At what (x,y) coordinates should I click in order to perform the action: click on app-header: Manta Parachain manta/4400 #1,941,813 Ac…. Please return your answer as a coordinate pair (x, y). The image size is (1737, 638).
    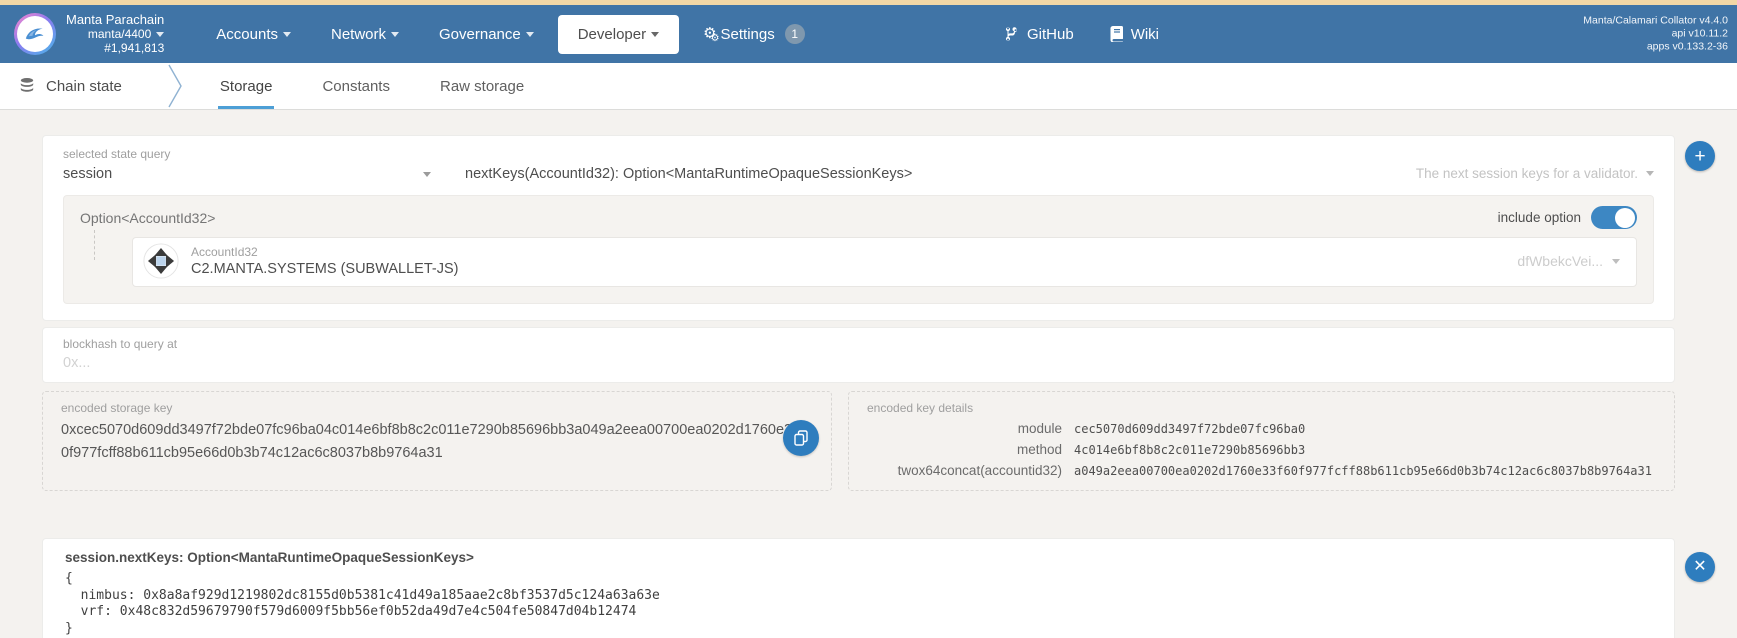
    Looking at the image, I should click on (868, 34).